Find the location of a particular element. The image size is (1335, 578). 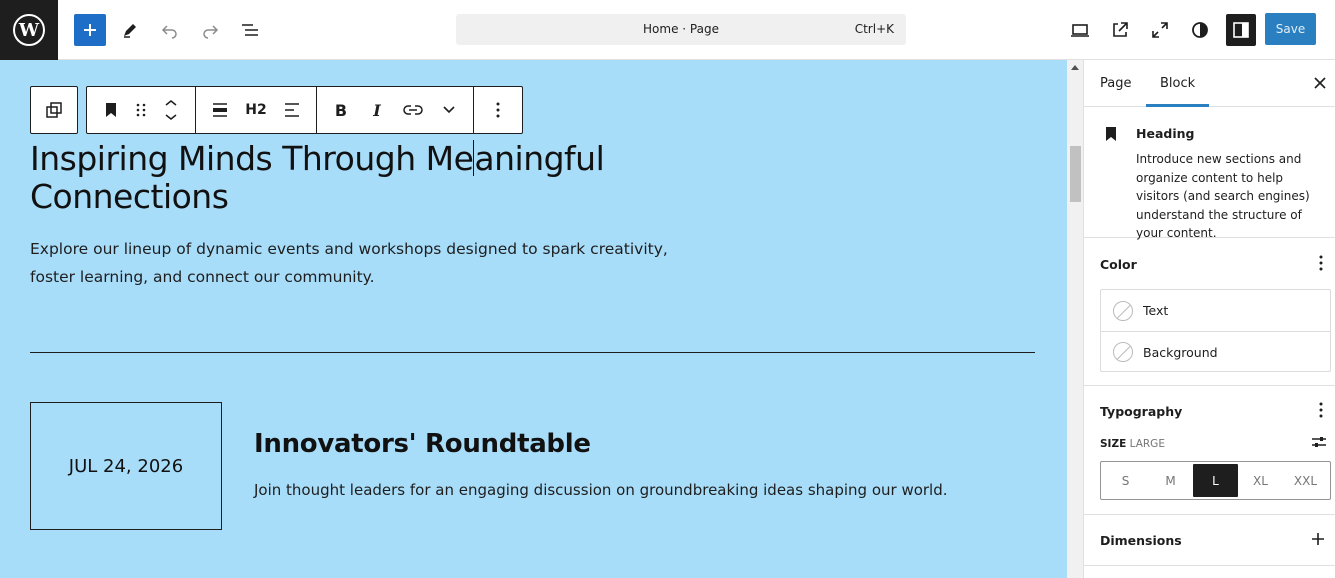

redo-button is located at coordinates (210, 30).